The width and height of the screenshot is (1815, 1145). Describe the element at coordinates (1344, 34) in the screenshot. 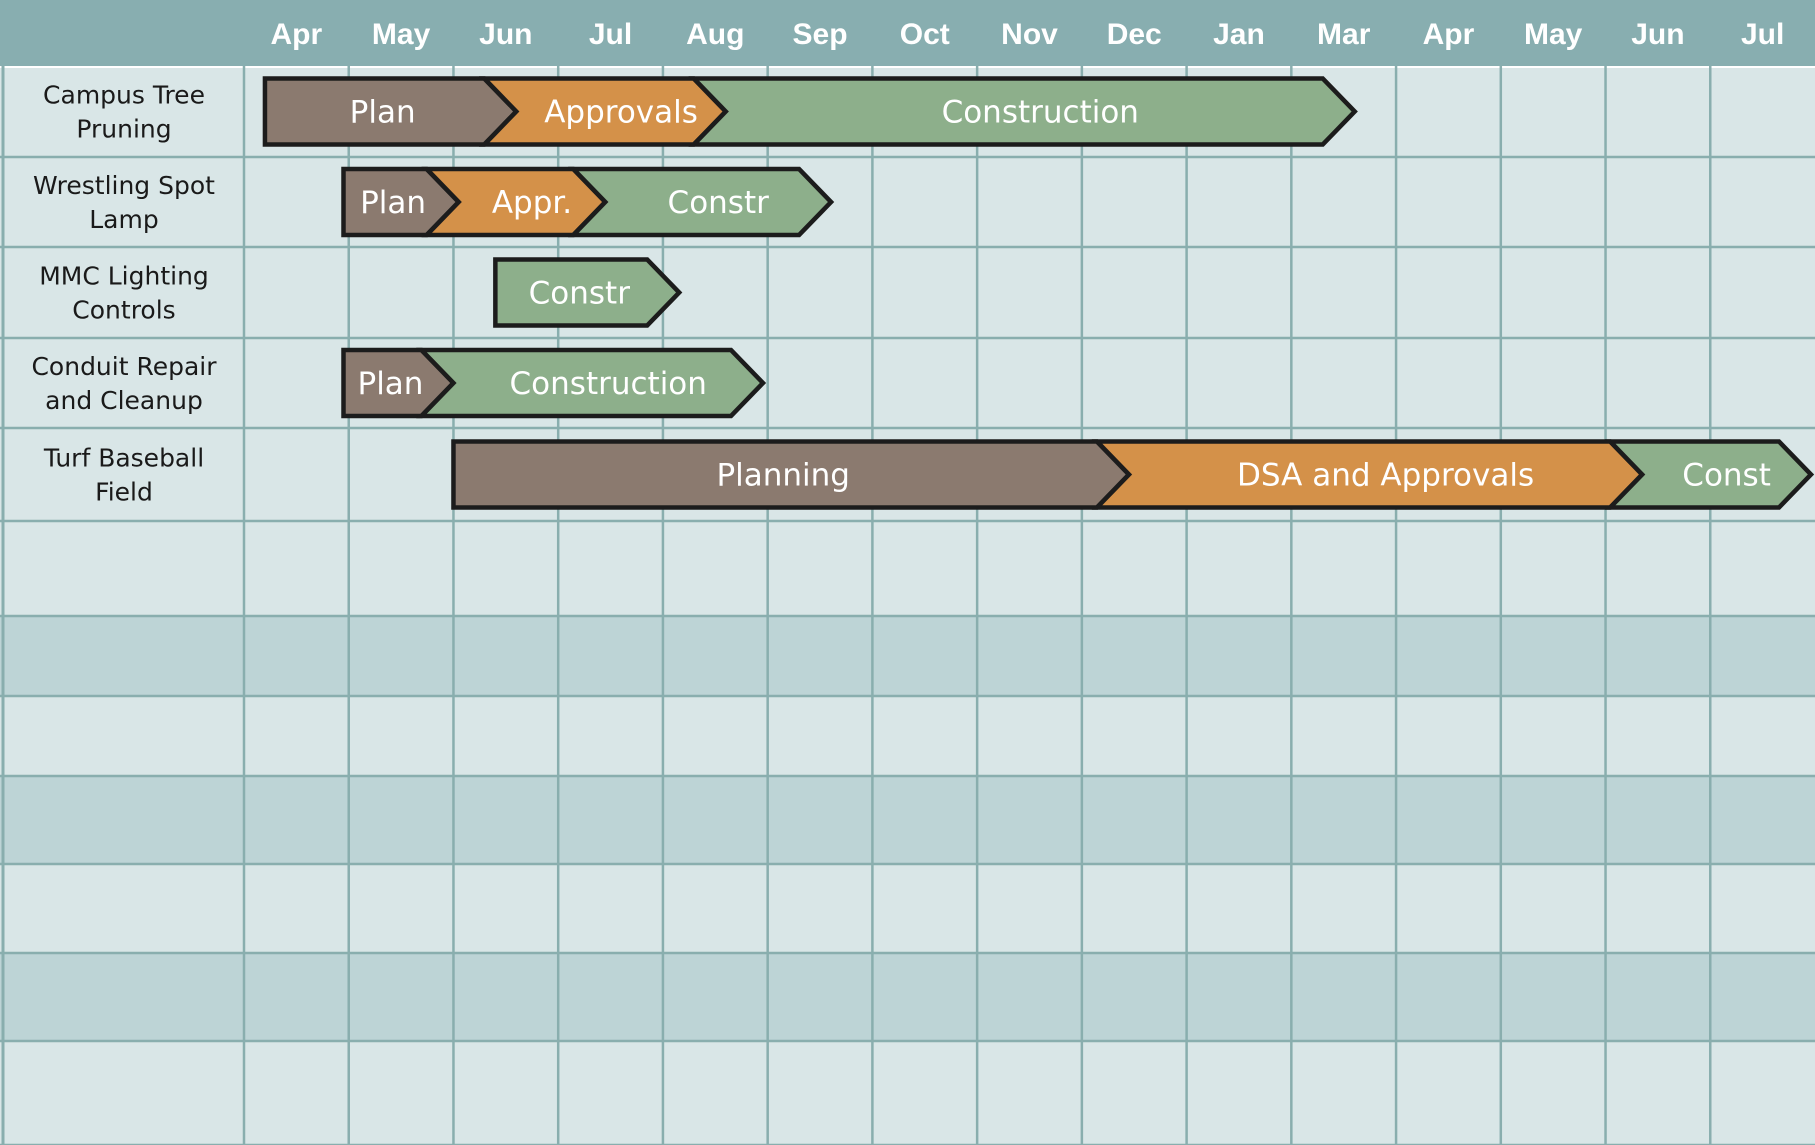

I see `month-label: Mar` at that location.